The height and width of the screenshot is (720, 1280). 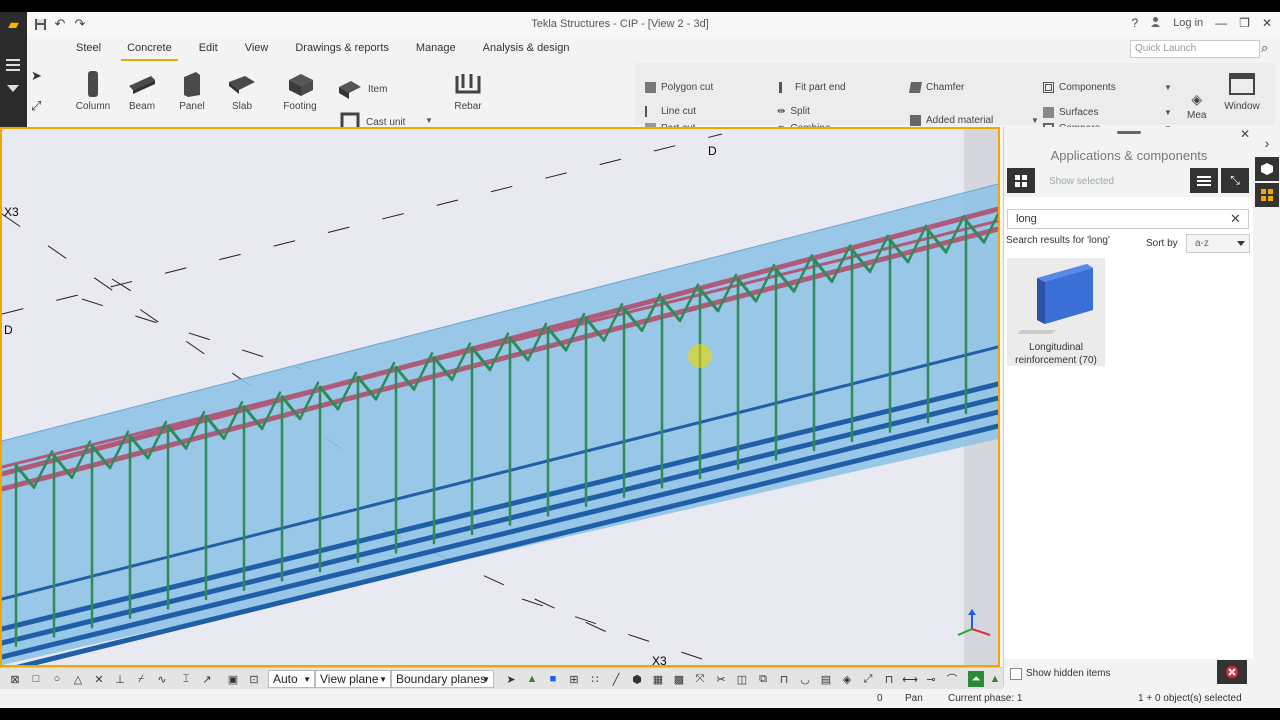 What do you see at coordinates (300, 106) in the screenshot?
I see `footing-label: Footing` at bounding box center [300, 106].